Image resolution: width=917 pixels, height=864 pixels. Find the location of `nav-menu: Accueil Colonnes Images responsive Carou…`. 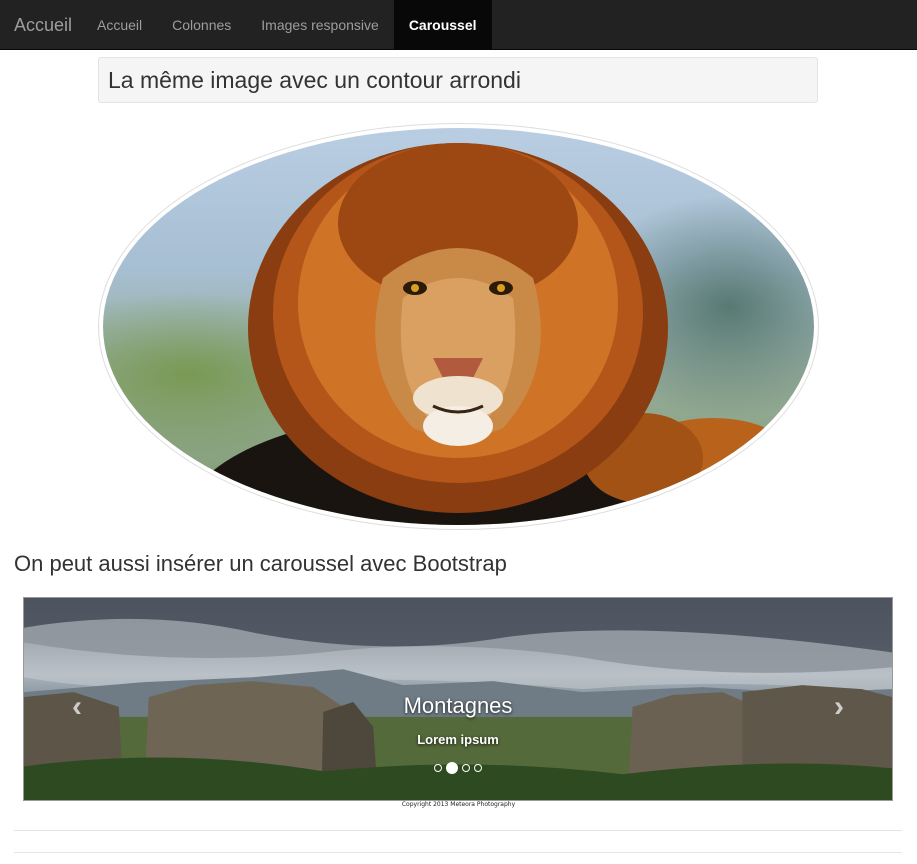

nav-menu: Accueil Colonnes Images responsive Carou… is located at coordinates (287, 25).